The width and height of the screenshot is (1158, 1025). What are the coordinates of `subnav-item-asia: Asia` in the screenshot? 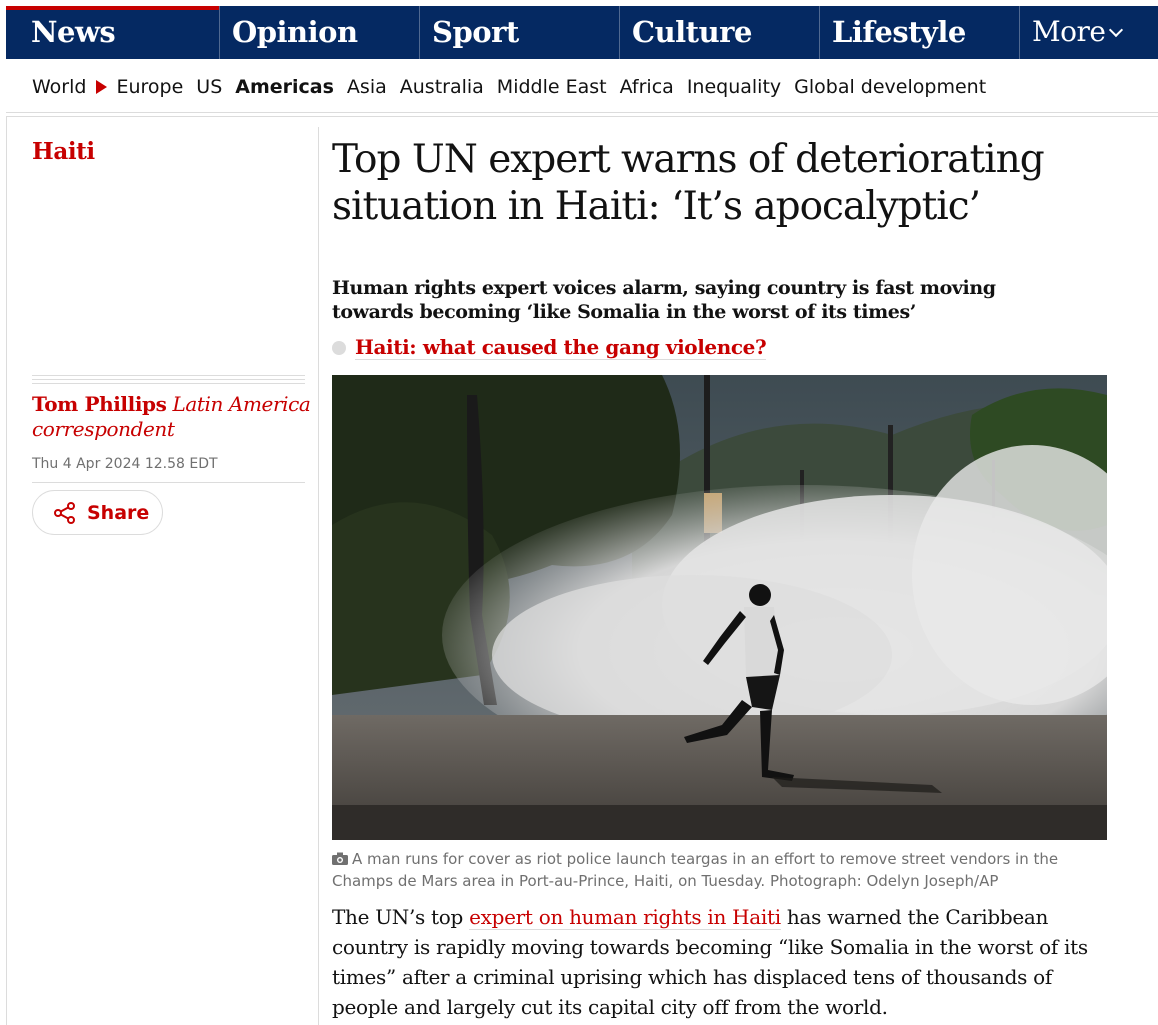 It's located at (367, 87).